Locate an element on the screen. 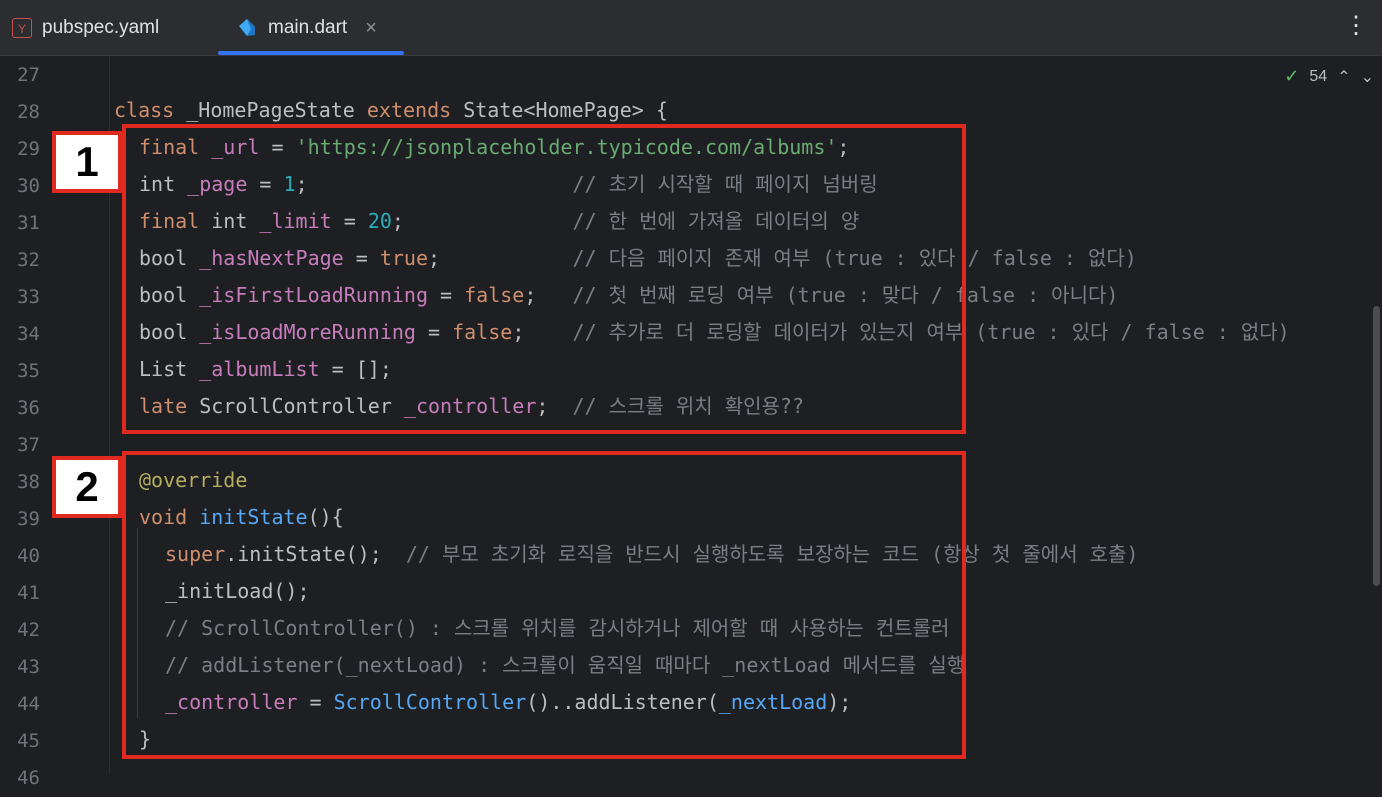 The width and height of the screenshot is (1382, 797). editor-tab-bar: Y pubspec.yaml main.dart × ⋮ is located at coordinates (691, 28).